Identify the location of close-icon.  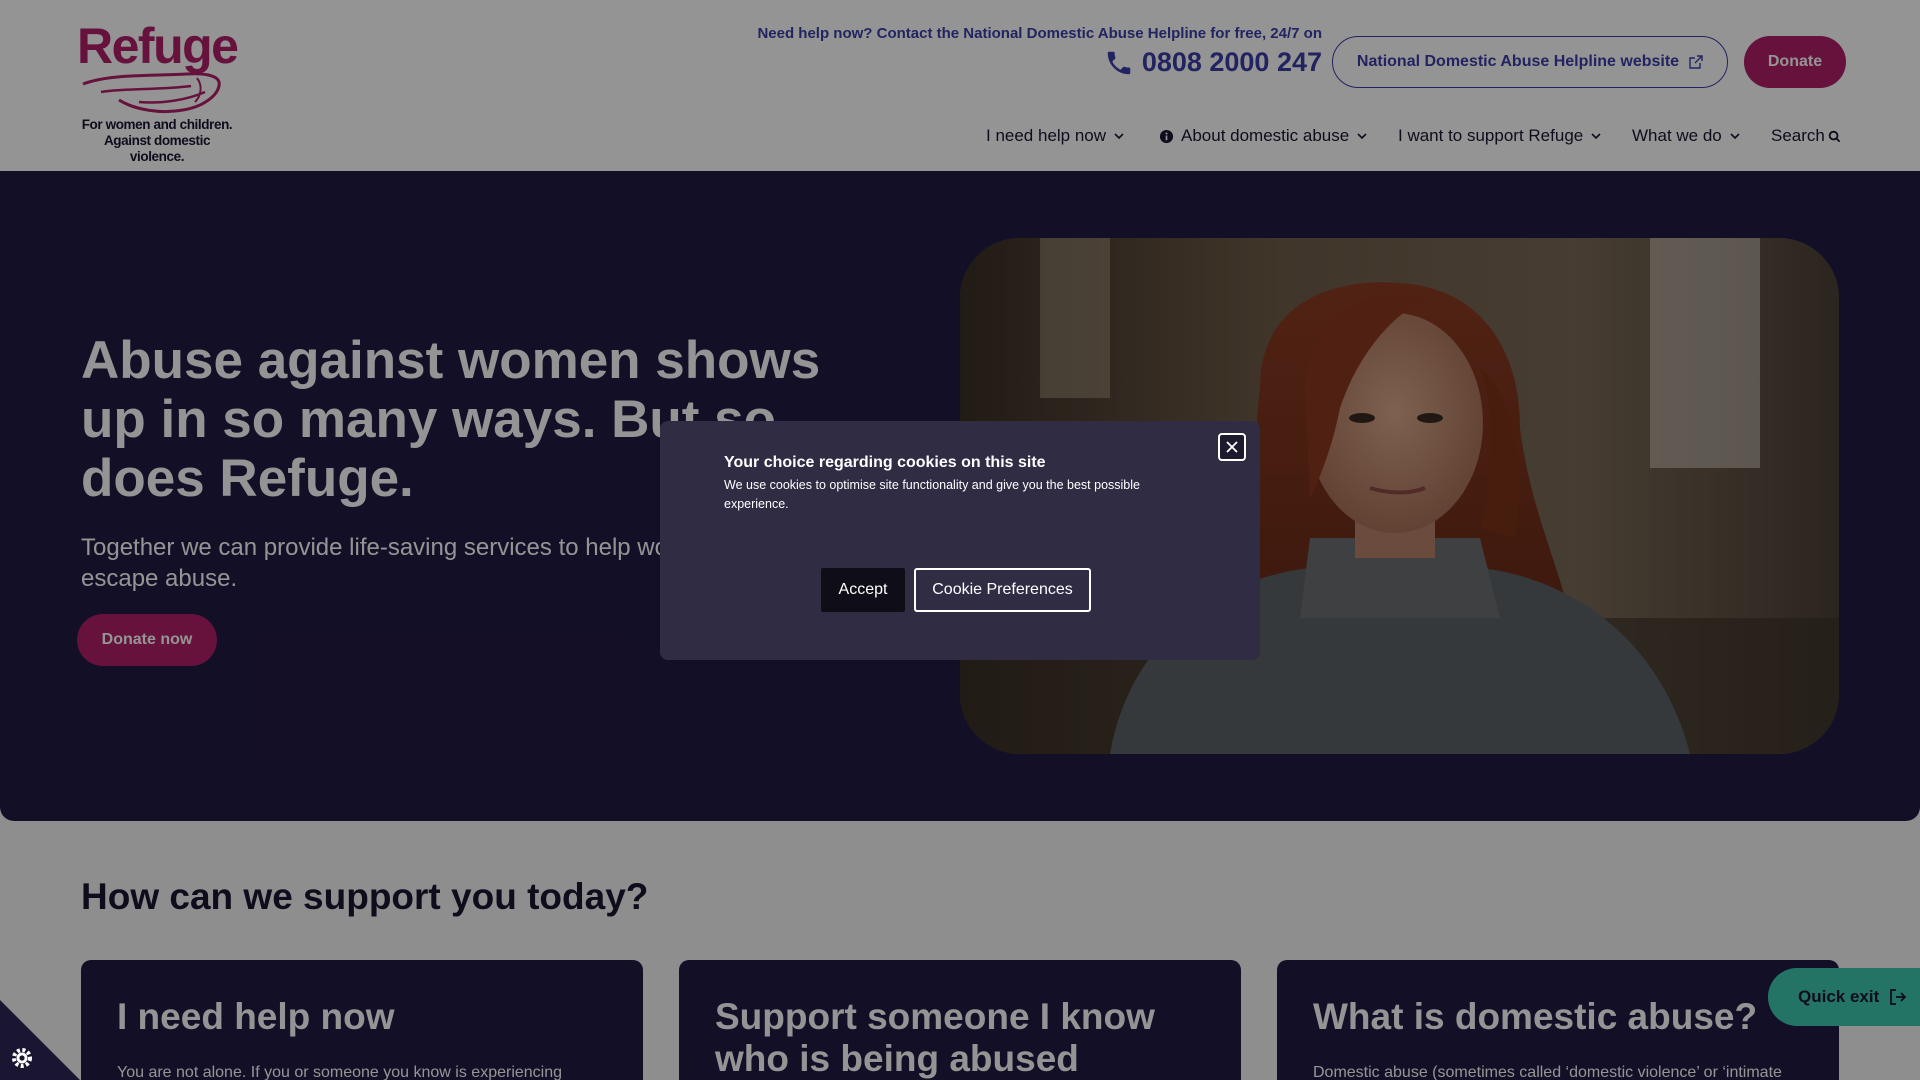
(1232, 447).